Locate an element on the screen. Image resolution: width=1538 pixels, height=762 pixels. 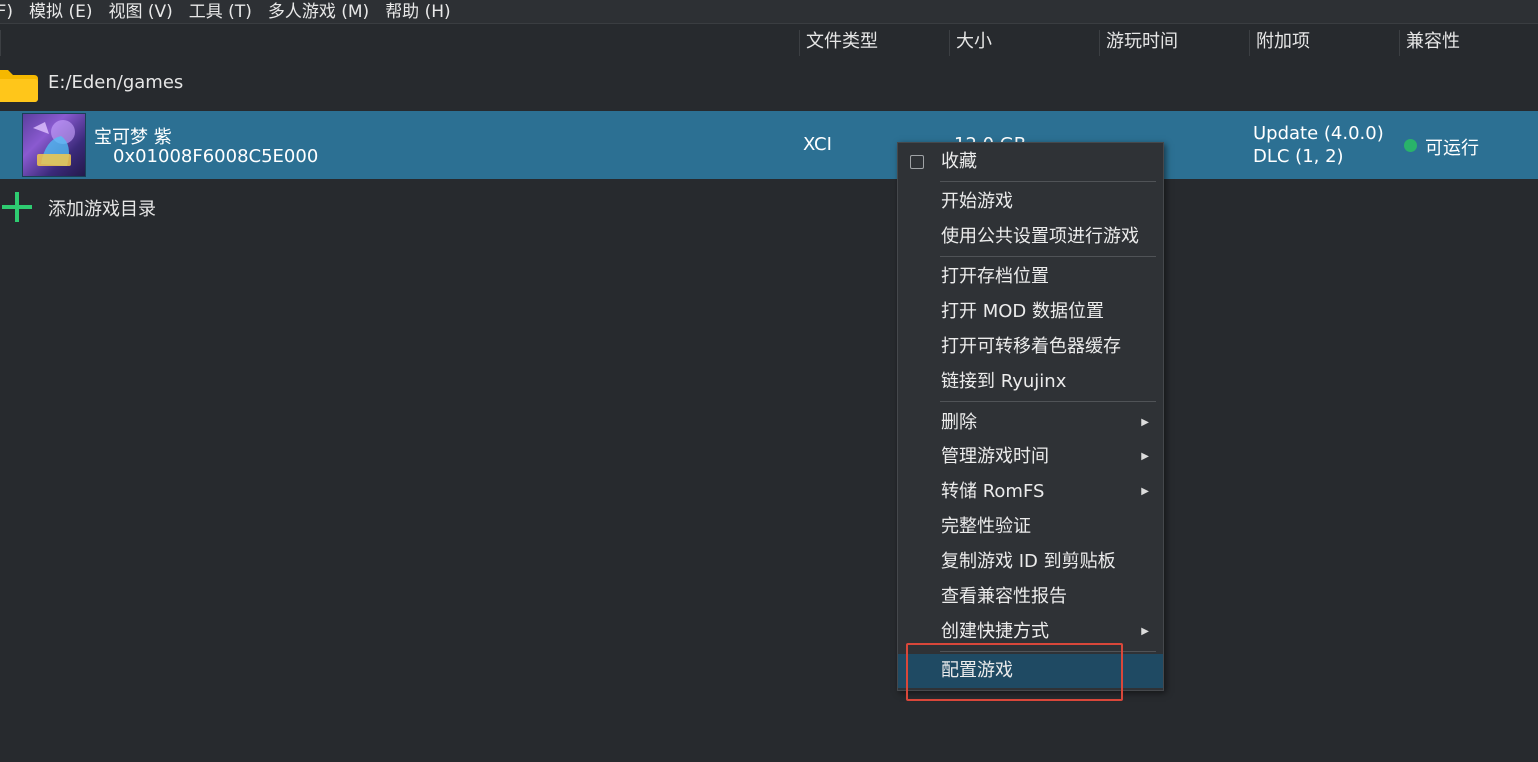
menu-item-create-shortcut: 创建快捷方式 ▶ is located at coordinates (1030, 632).